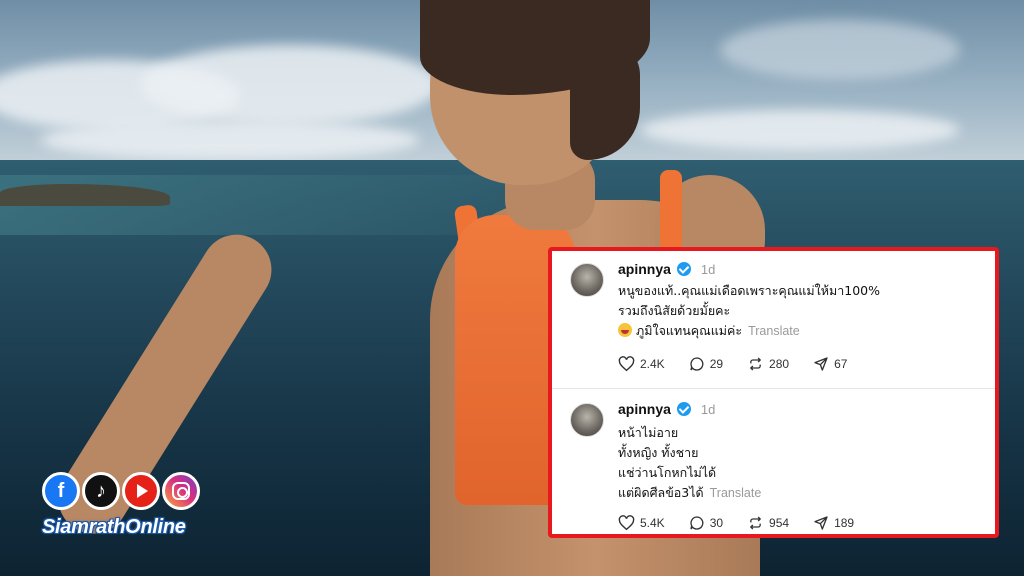 The height and width of the screenshot is (576, 1024). What do you see at coordinates (716, 523) in the screenshot?
I see `reply-count: 30` at bounding box center [716, 523].